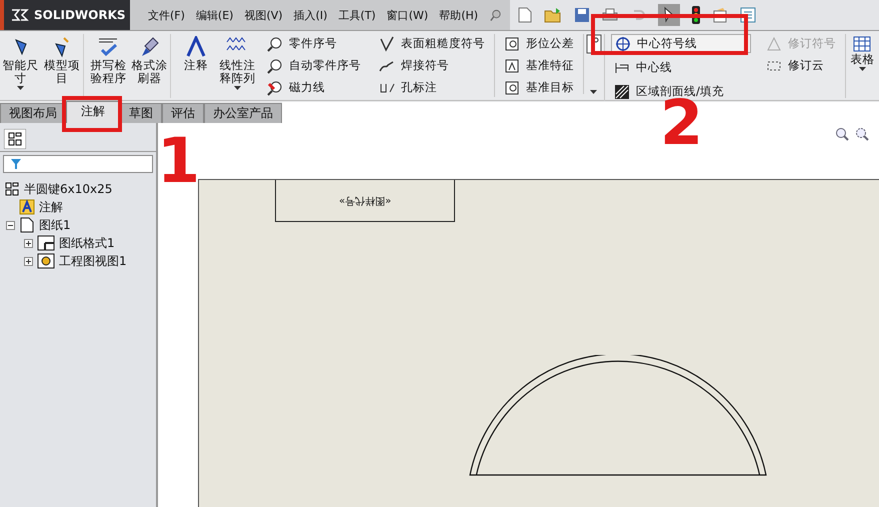 The image size is (879, 507). I want to click on ribbon-tab: 草图, so click(141, 113).